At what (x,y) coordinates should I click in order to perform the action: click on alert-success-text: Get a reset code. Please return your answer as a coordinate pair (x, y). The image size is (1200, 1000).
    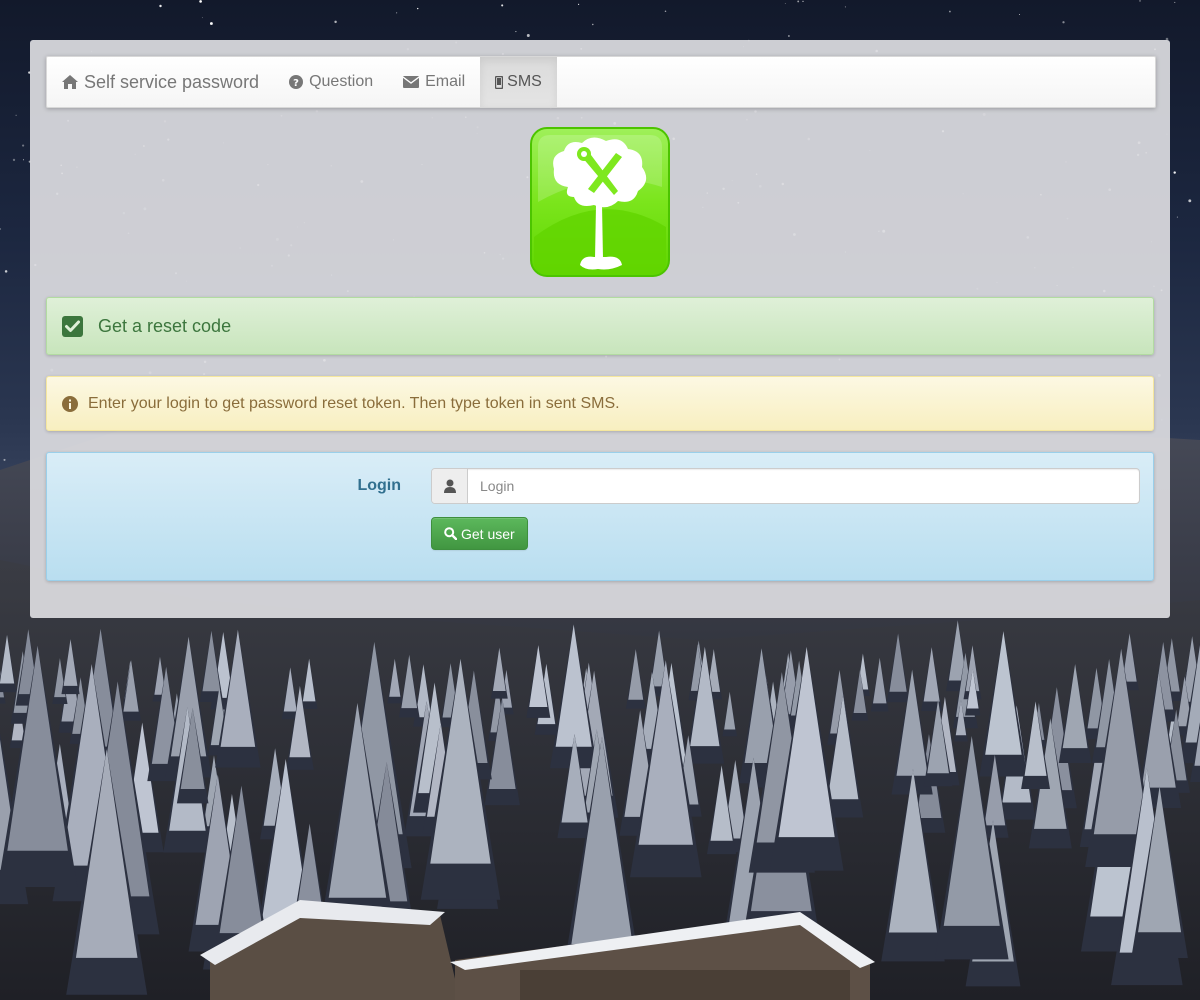
    Looking at the image, I should click on (165, 325).